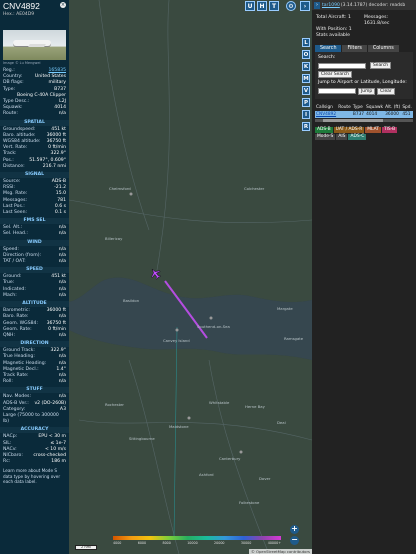 Image resolution: width=416 pixels, height=554 pixels. I want to click on map-place-label: Rochester, so click(114, 404).